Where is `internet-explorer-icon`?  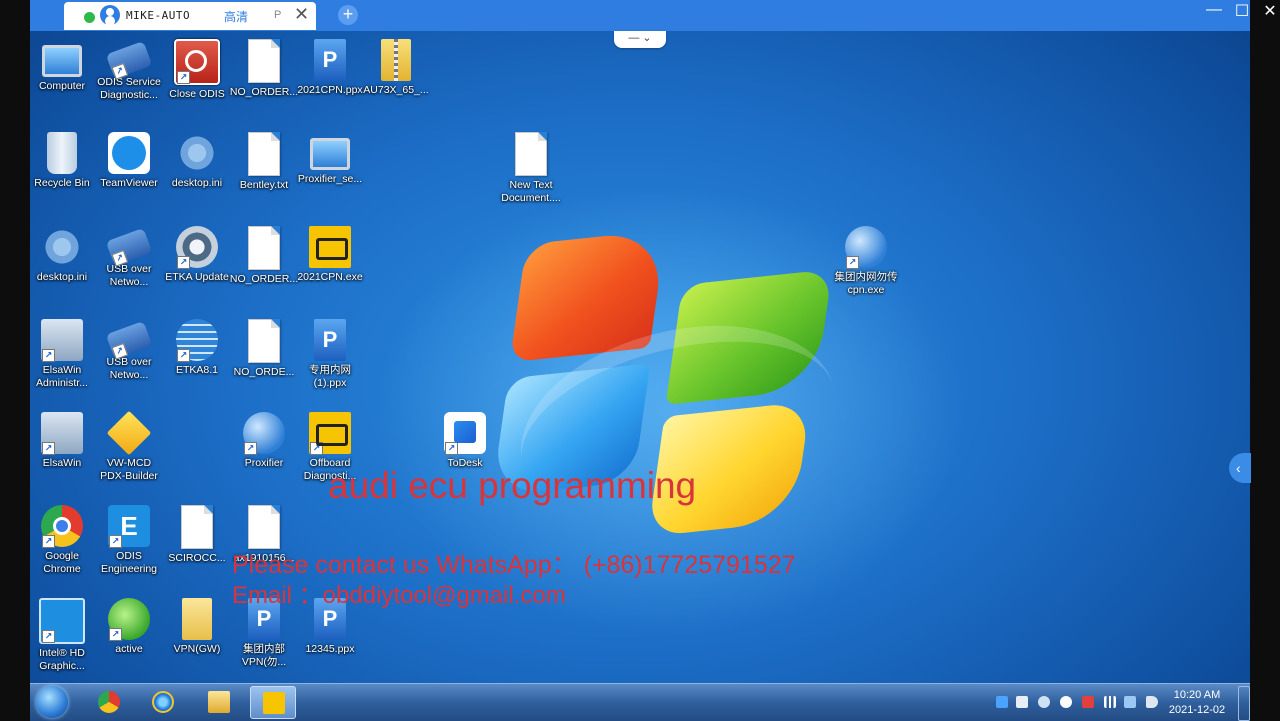
internet-explorer-icon is located at coordinates (163, 702).